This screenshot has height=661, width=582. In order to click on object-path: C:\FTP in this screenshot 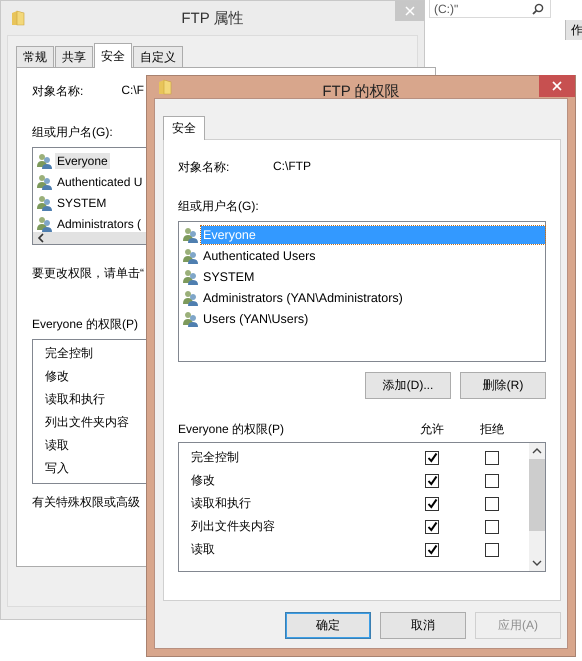, I will do `click(292, 167)`.